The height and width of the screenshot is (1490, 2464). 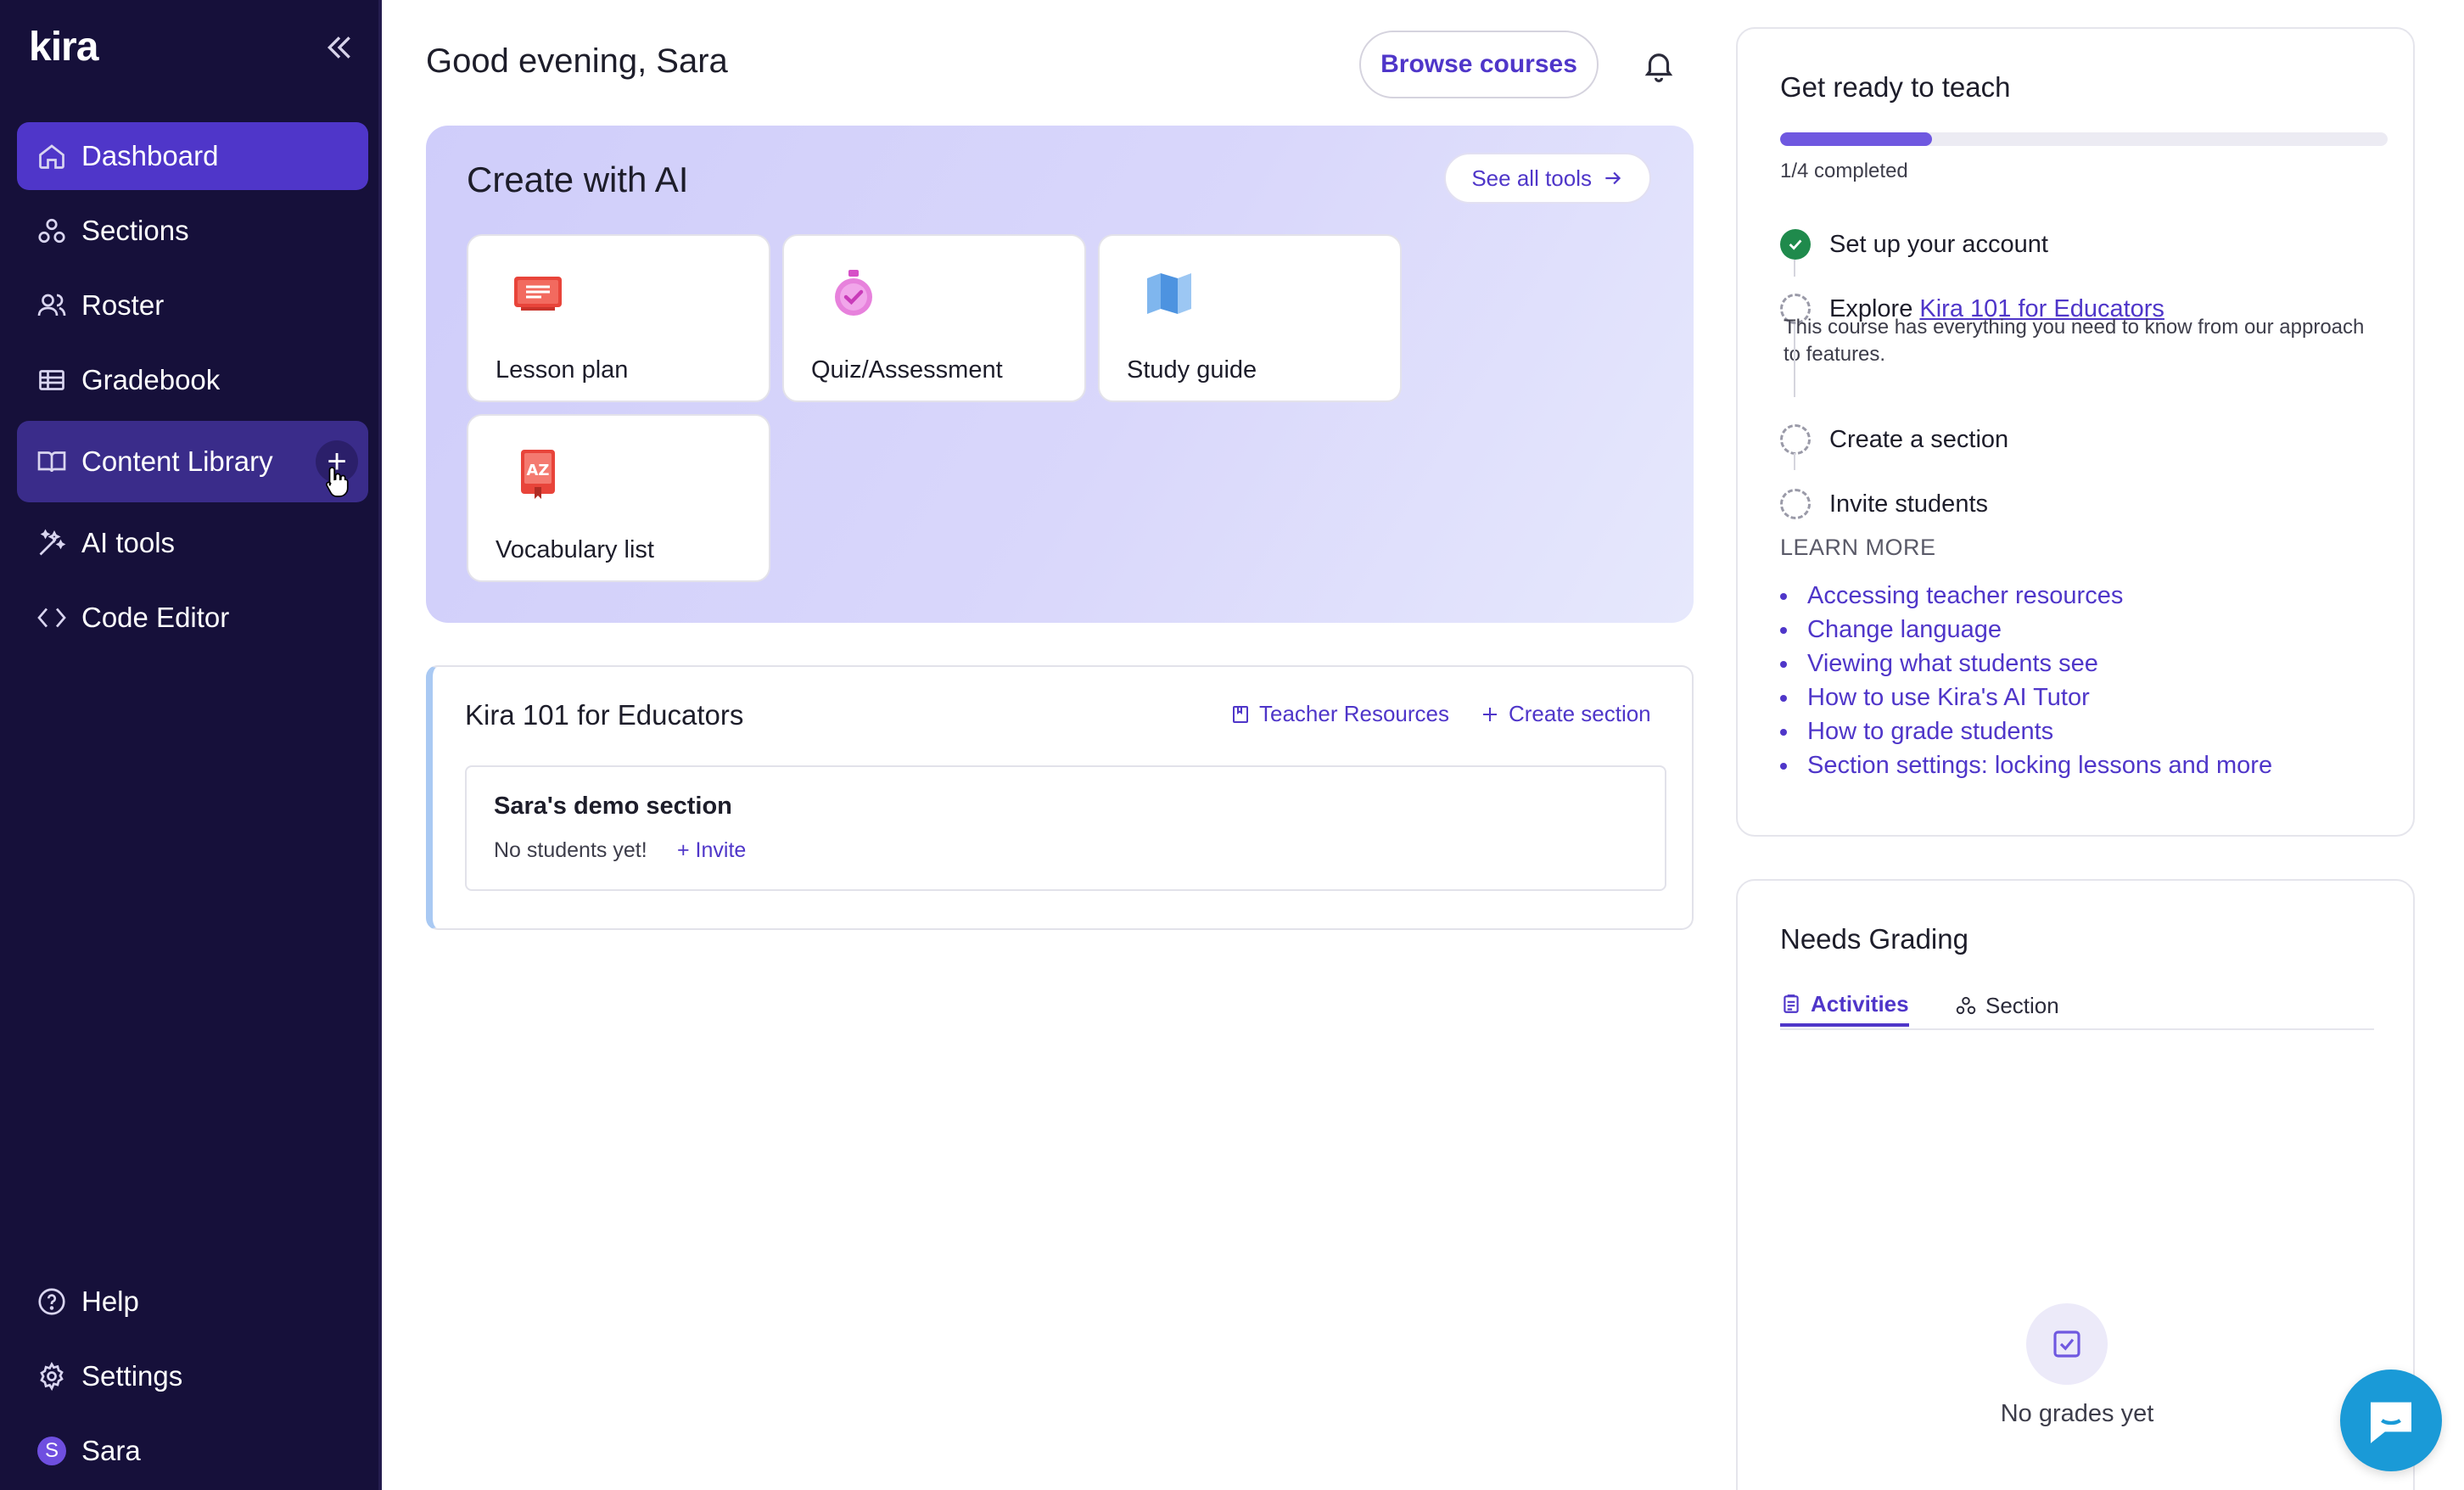 What do you see at coordinates (1250, 318) in the screenshot?
I see `tool-card-study-guide: Study guide` at bounding box center [1250, 318].